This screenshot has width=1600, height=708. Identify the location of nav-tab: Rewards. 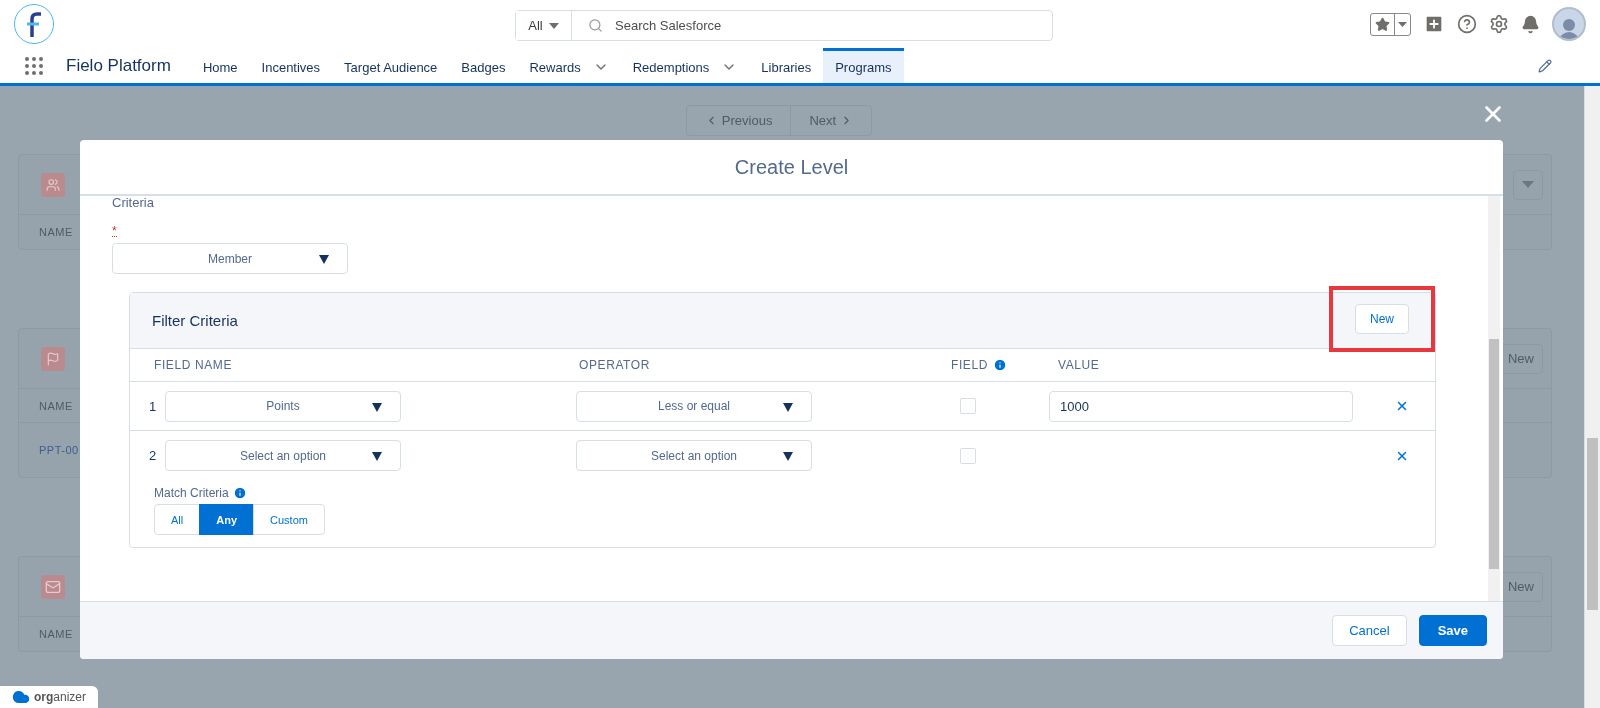
(569, 65).